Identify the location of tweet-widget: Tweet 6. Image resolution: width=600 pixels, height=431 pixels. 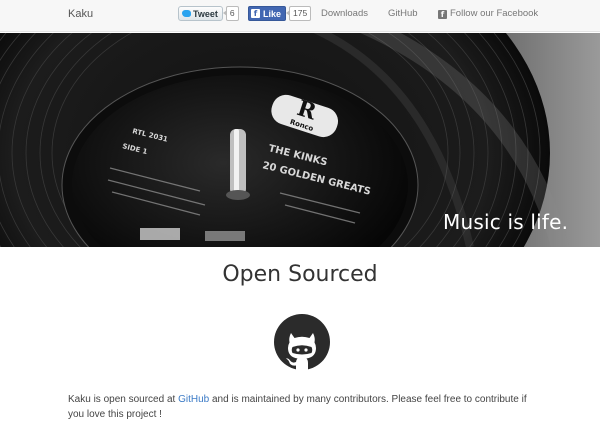
(208, 13).